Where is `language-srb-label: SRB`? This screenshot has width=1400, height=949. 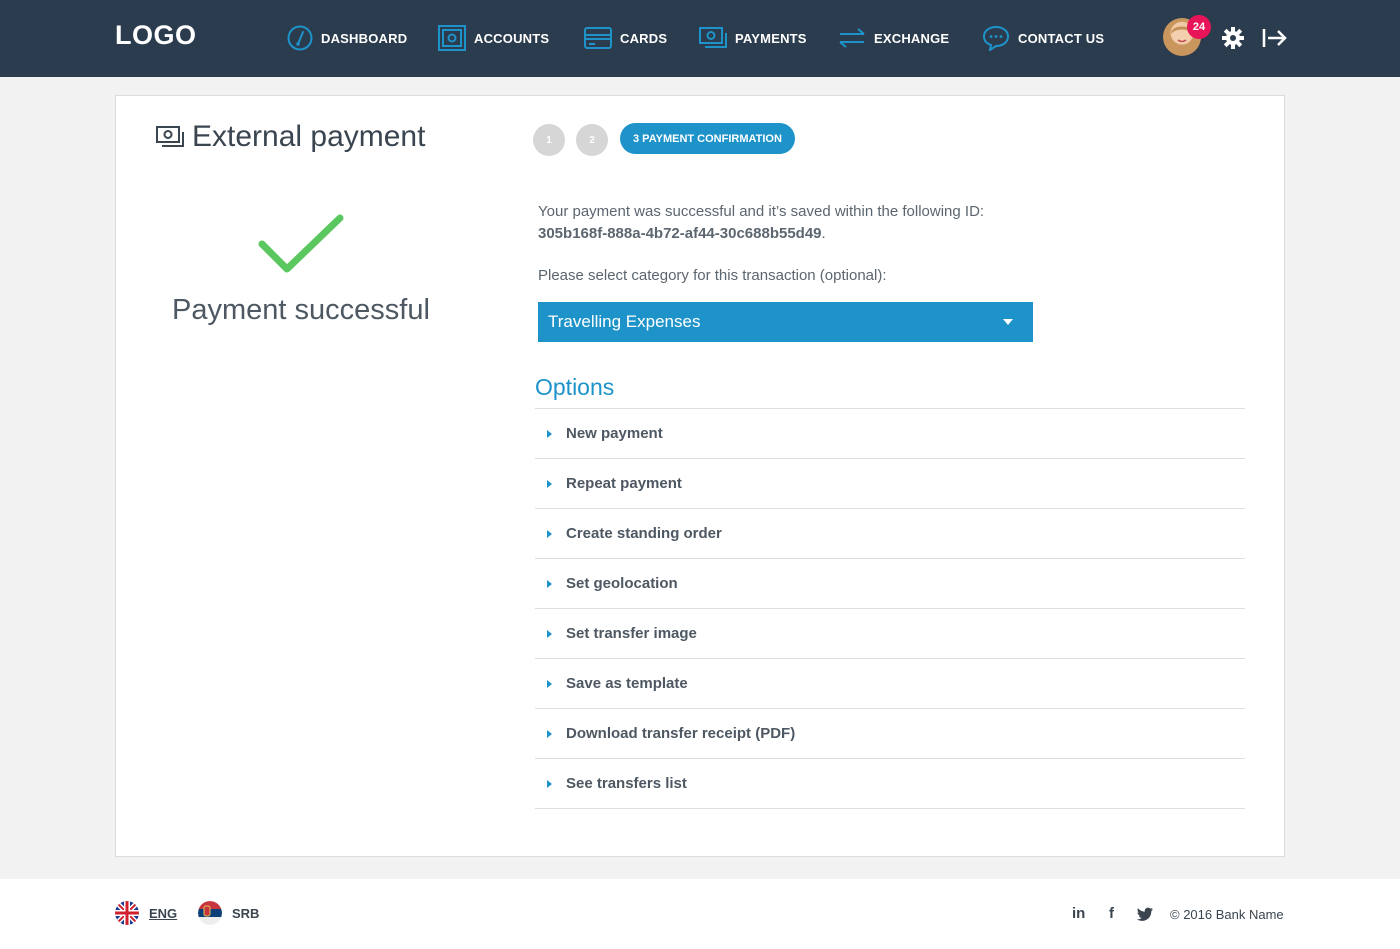 language-srb-label: SRB is located at coordinates (246, 913).